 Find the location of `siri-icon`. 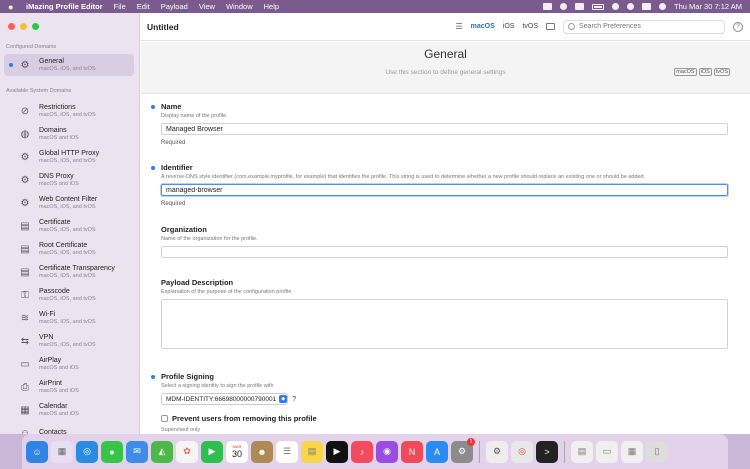

siri-icon is located at coordinates (663, 6).